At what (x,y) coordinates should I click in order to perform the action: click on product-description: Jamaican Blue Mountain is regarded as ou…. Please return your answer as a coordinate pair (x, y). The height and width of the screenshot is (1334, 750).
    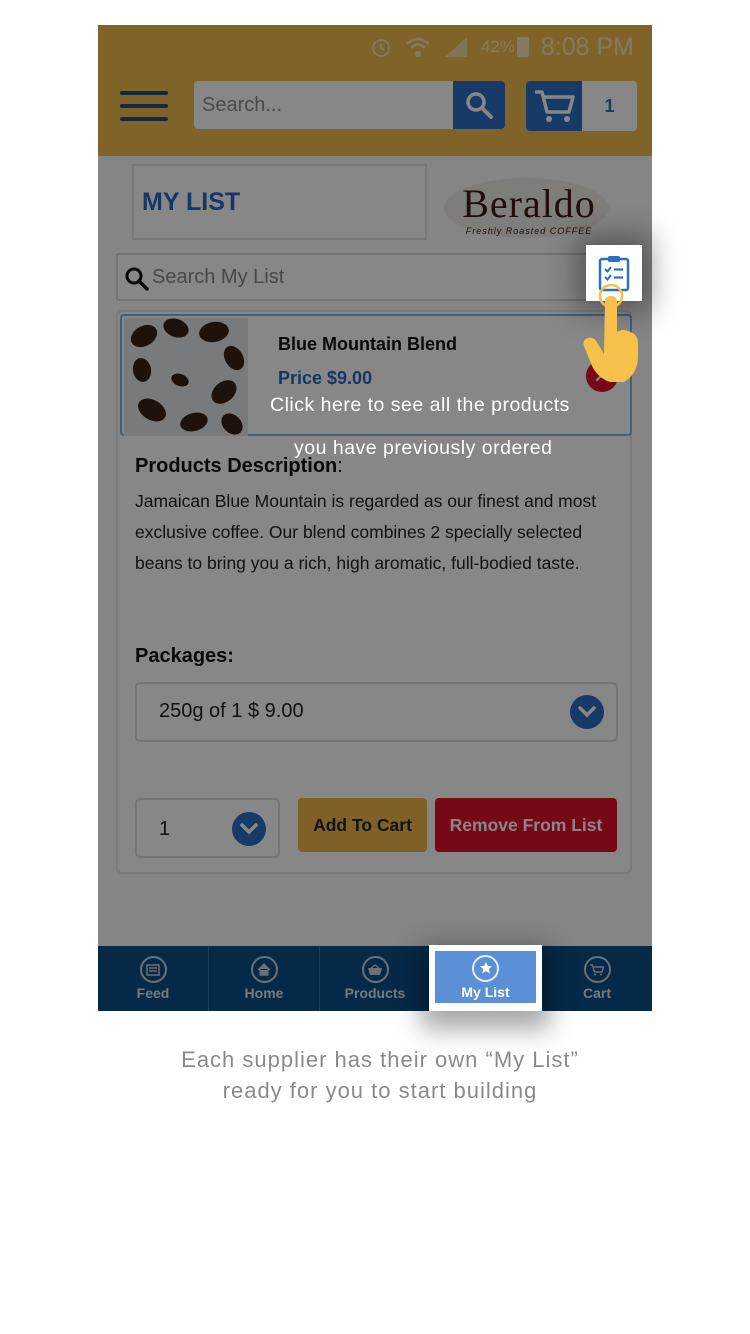
    Looking at the image, I should click on (366, 532).